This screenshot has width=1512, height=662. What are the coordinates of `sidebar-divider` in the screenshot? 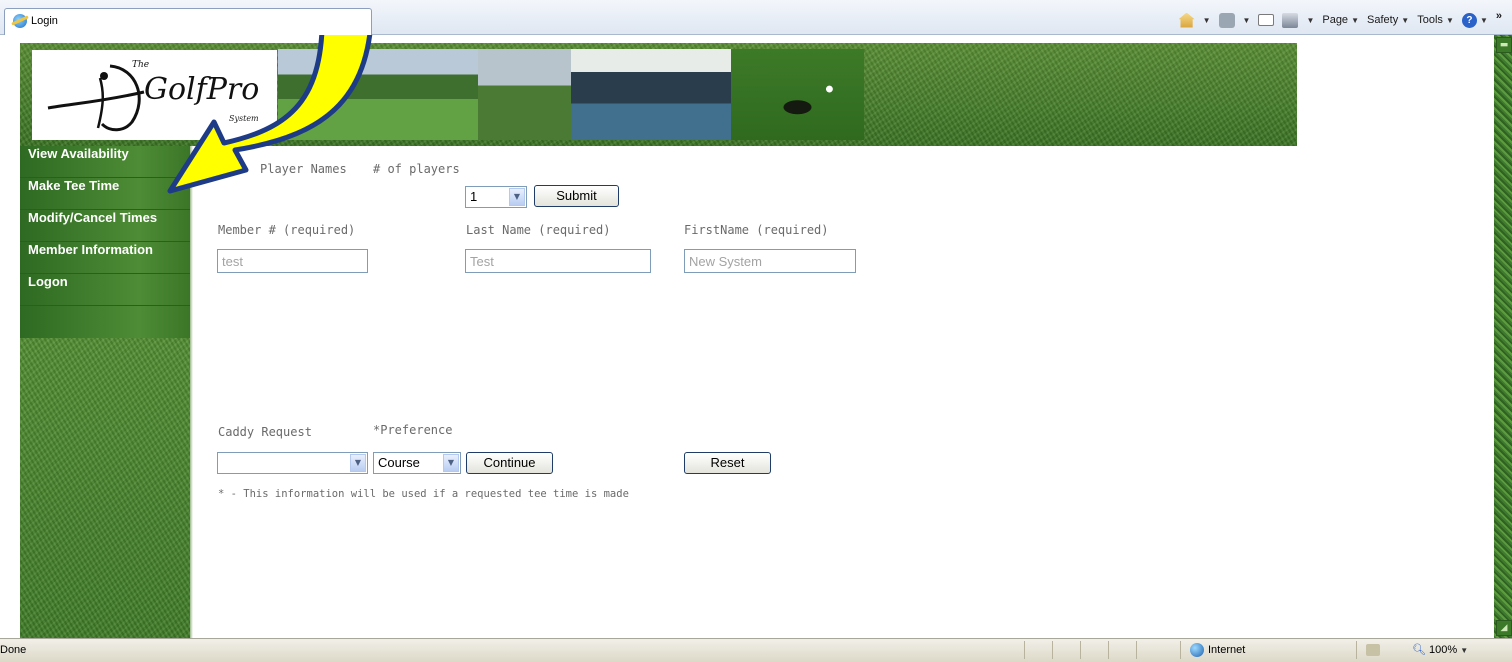 It's located at (191, 392).